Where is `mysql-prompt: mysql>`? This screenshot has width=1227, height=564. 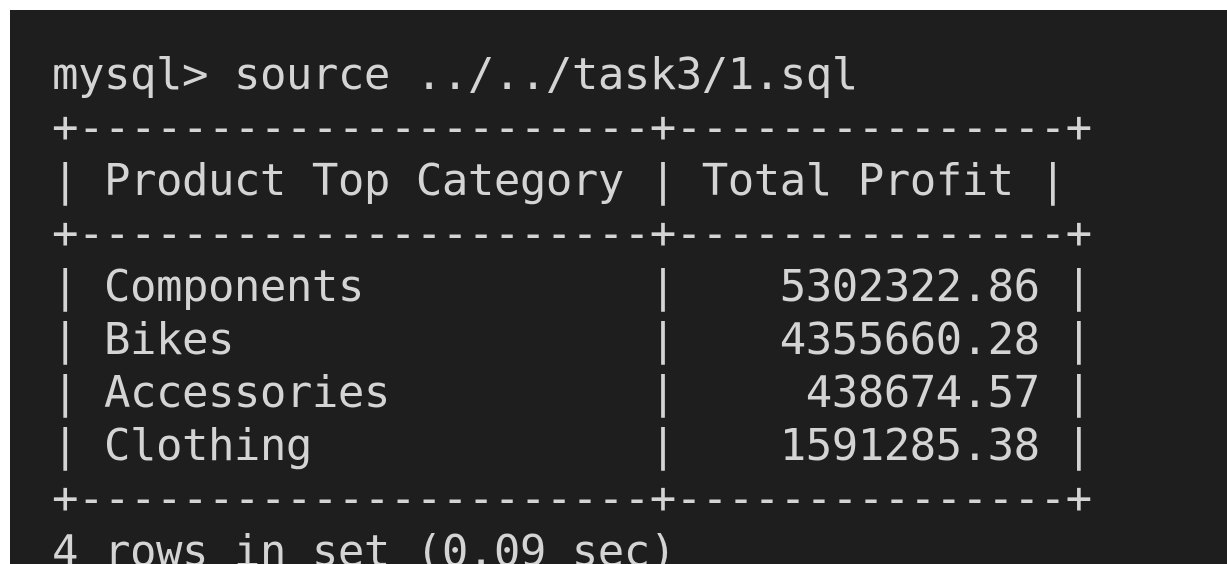
mysql-prompt: mysql> is located at coordinates (130, 74).